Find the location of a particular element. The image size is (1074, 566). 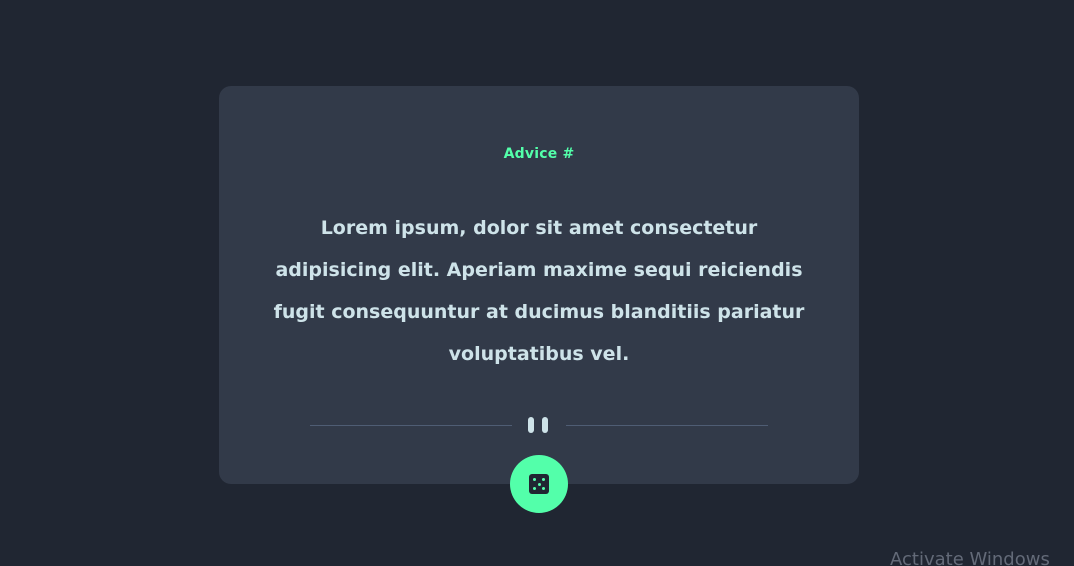

divider is located at coordinates (539, 426).